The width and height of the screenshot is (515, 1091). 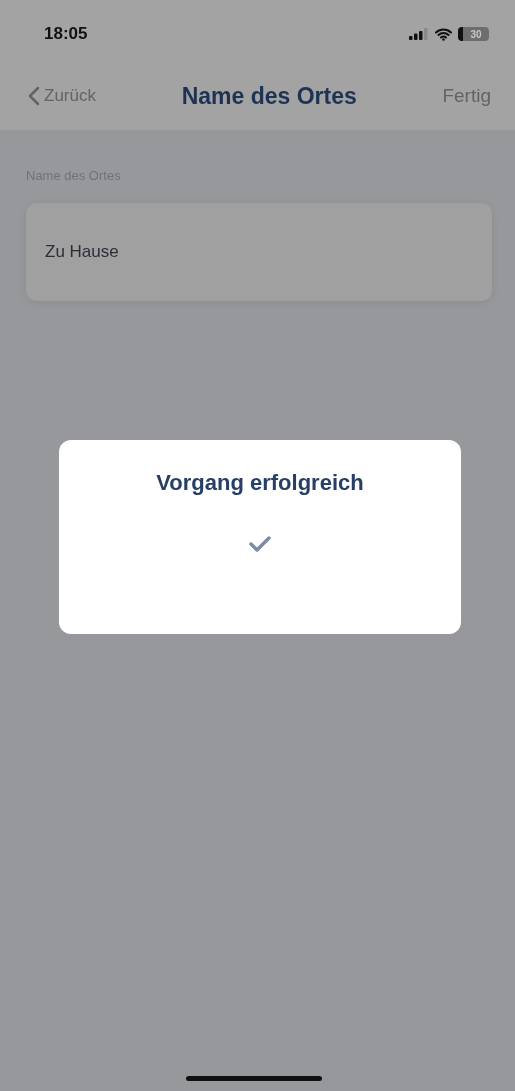 I want to click on chevron-left-icon, so click(x=34, y=96).